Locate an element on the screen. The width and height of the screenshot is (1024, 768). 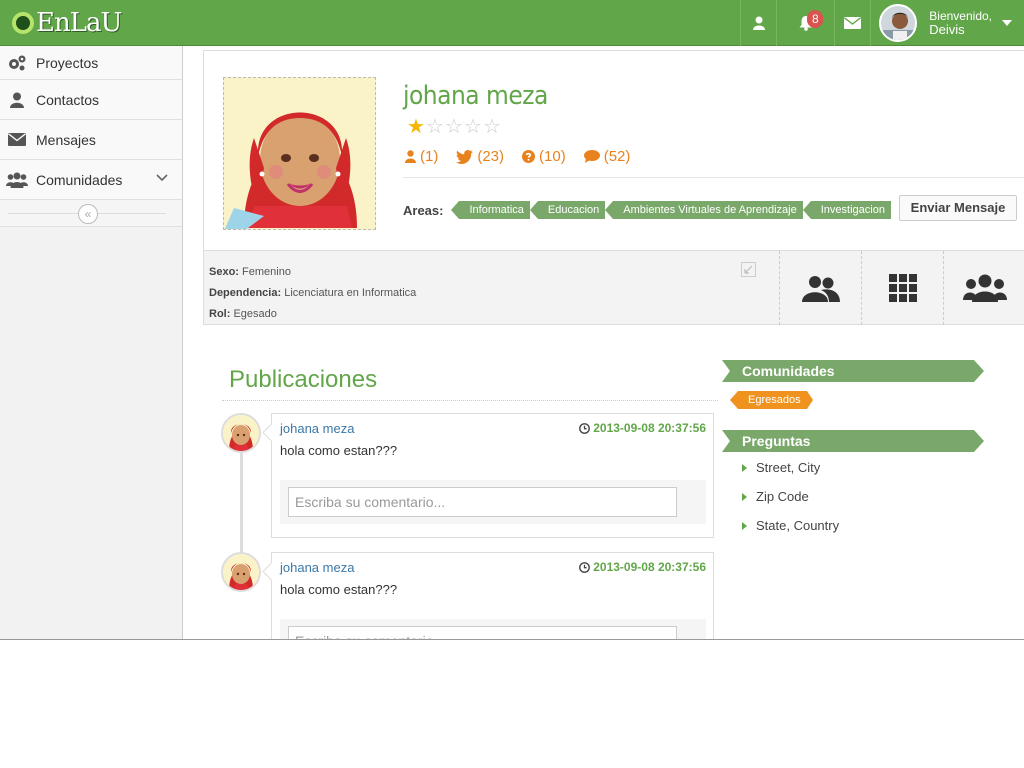
twitter-stat: (23) is located at coordinates (480, 156).